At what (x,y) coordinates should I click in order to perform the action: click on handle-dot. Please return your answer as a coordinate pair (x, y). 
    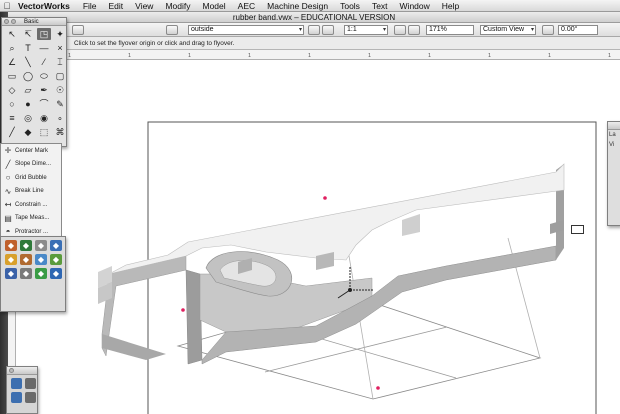
    Looking at the image, I should click on (325, 198).